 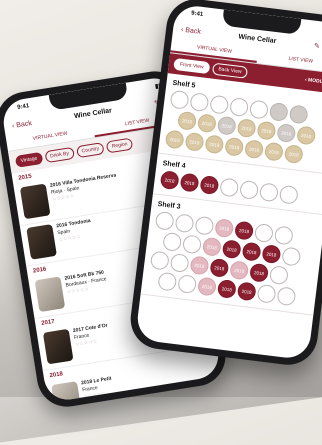 I want to click on filter-vintage: Vintage, so click(x=29, y=159).